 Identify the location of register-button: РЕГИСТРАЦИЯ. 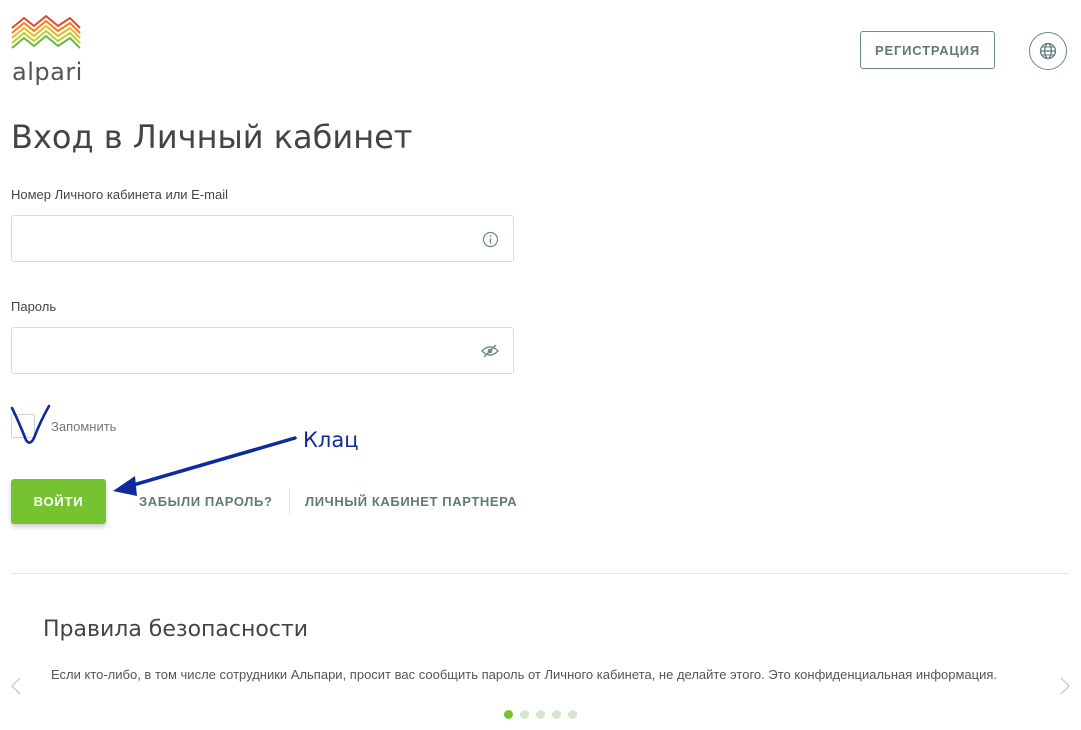
(927, 50).